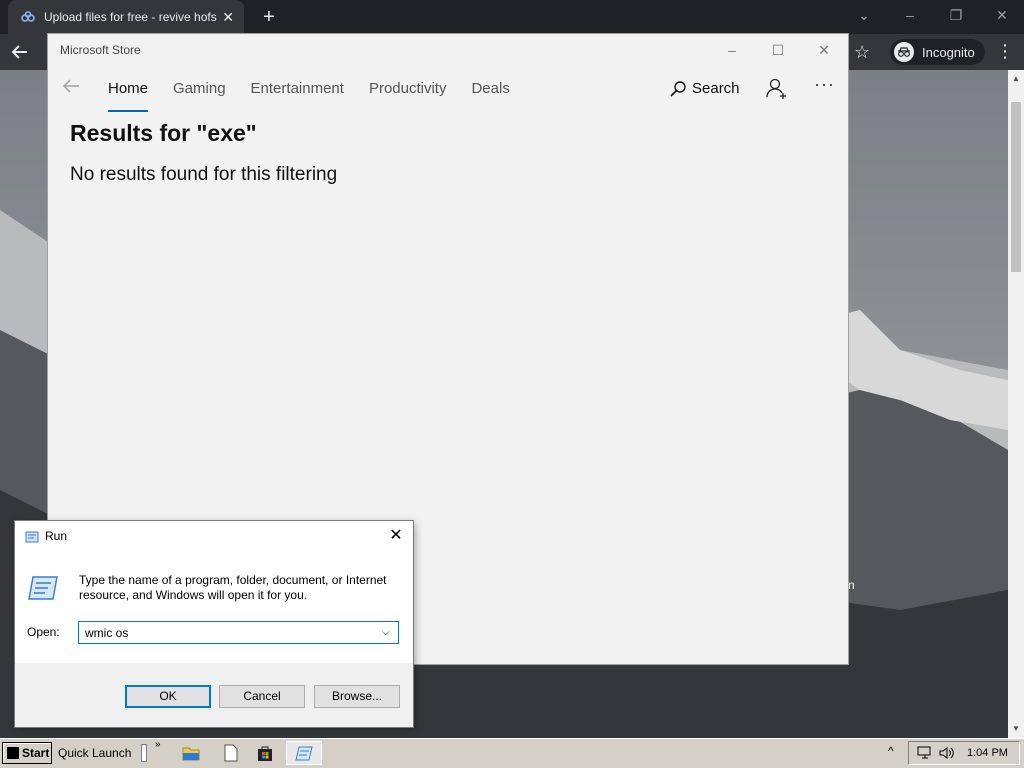 This screenshot has height=768, width=1024. What do you see at coordinates (910, 15) in the screenshot?
I see `minimize-icon: –` at bounding box center [910, 15].